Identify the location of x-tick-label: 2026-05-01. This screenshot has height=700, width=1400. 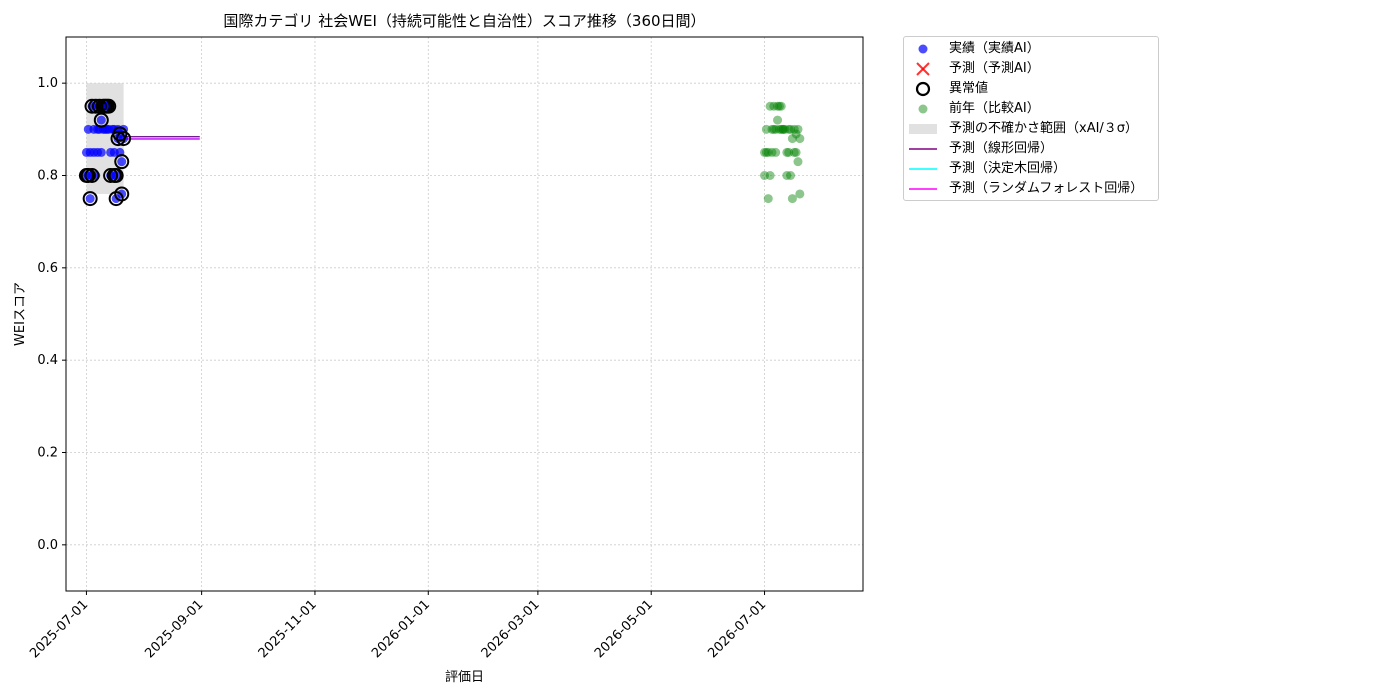
(624, 629).